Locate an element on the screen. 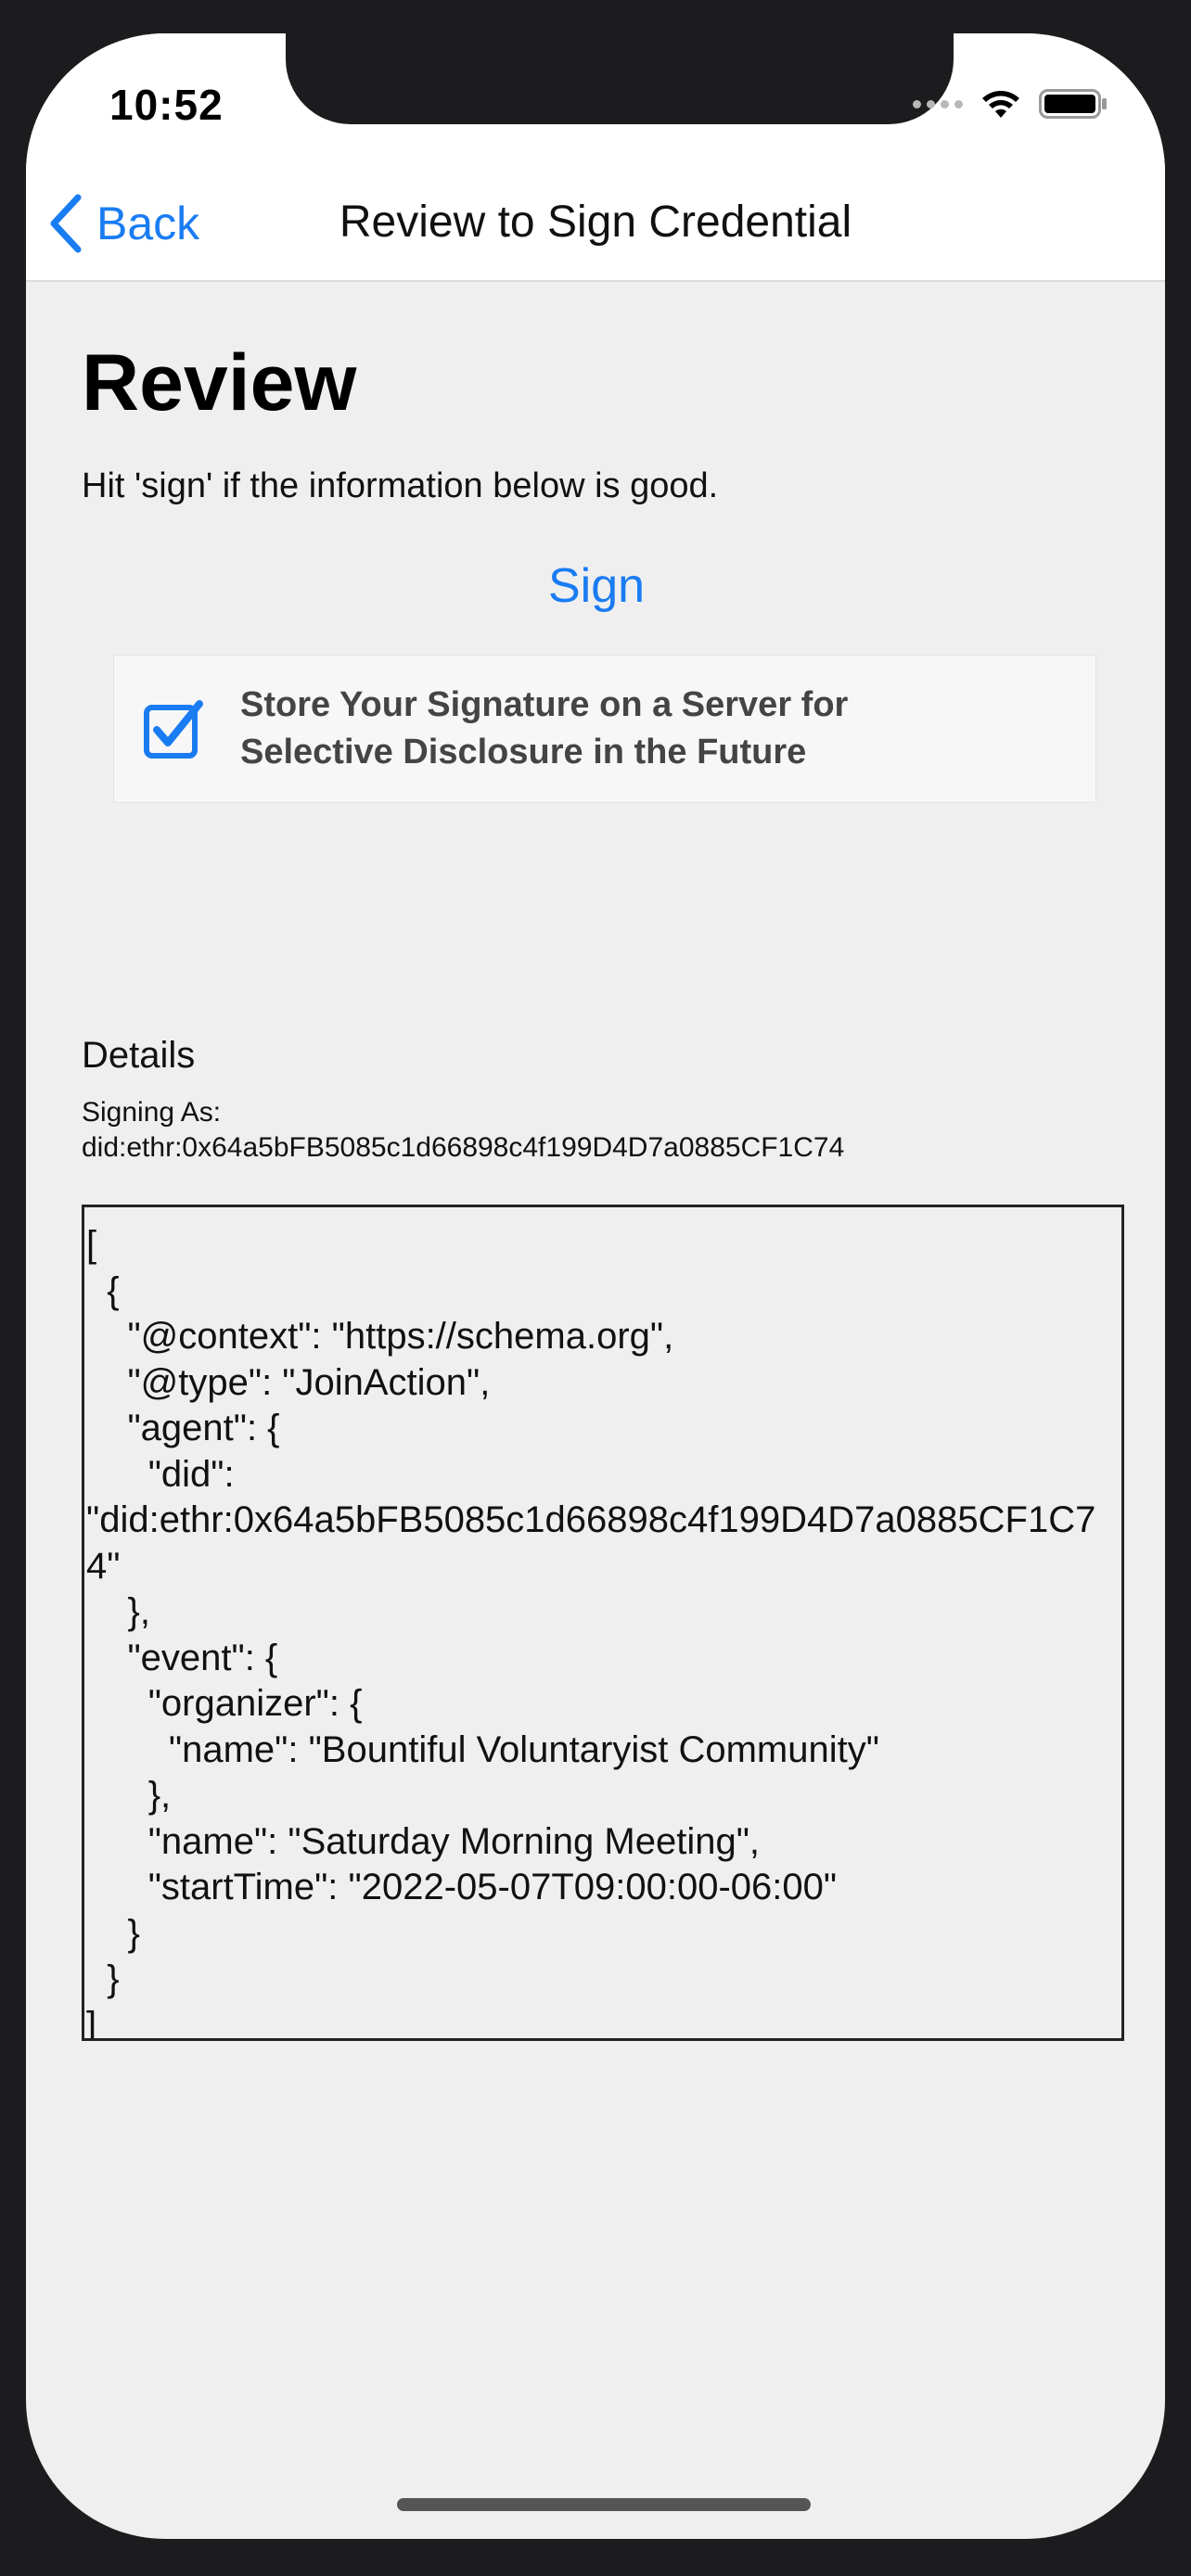 This screenshot has width=1191, height=2576. page-title: Review is located at coordinates (219, 383).